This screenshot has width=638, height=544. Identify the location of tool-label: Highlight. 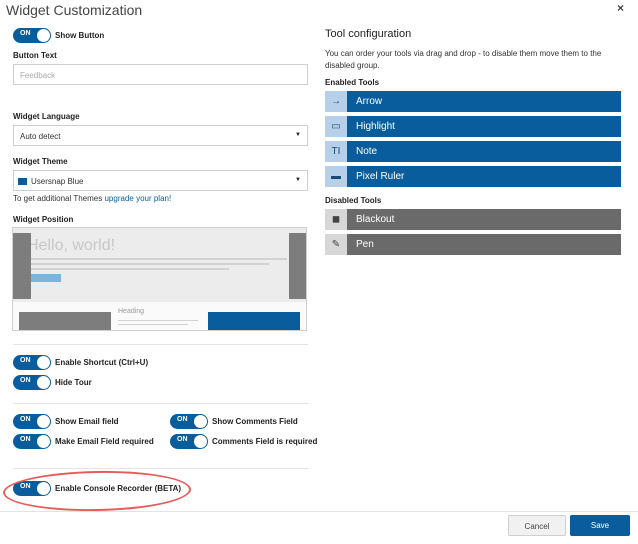
(484, 126).